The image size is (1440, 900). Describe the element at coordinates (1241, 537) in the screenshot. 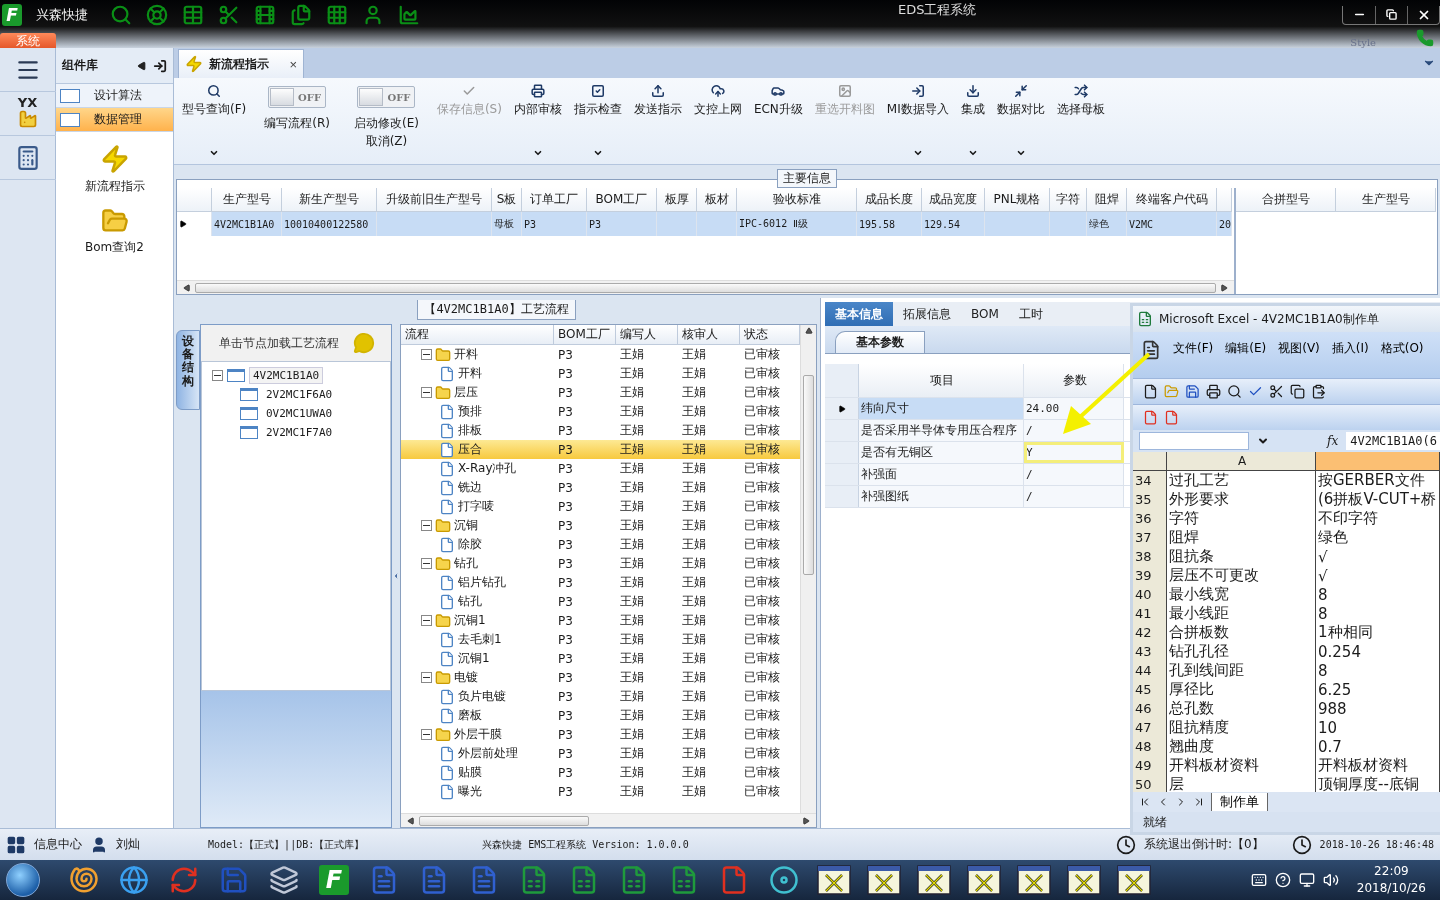

I see `sheet-cell: 阻焊` at that location.